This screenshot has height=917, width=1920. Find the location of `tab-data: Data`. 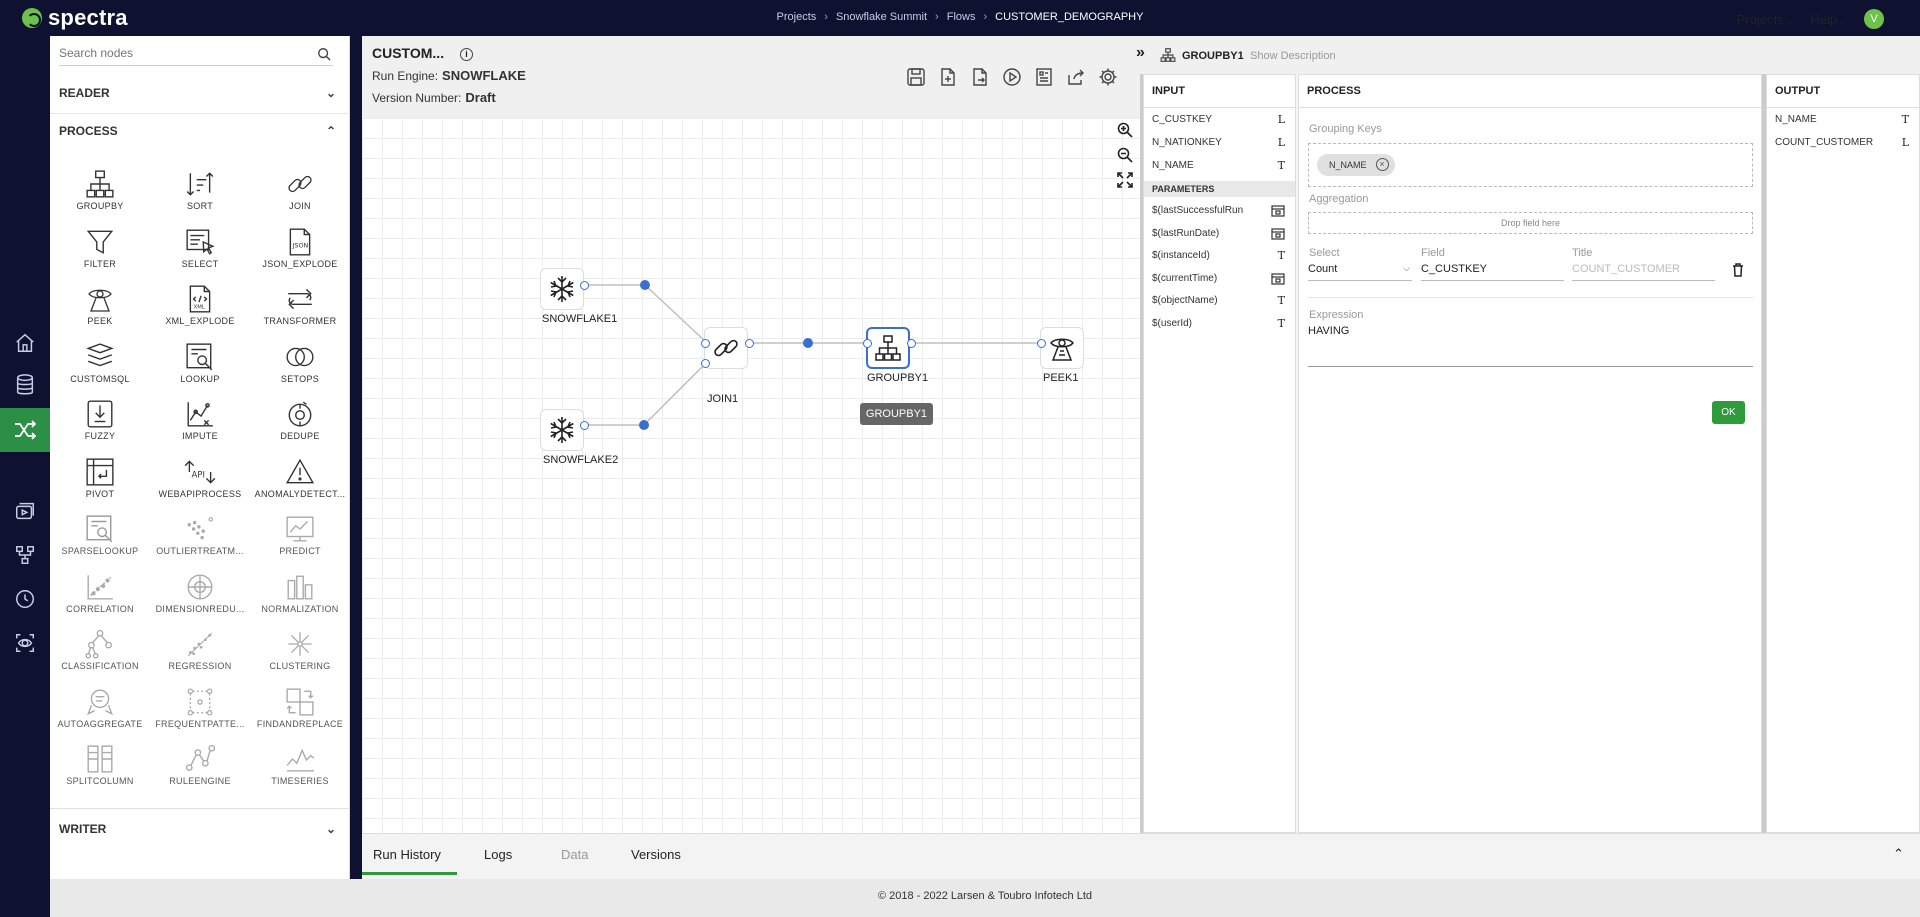

tab-data: Data is located at coordinates (574, 854).